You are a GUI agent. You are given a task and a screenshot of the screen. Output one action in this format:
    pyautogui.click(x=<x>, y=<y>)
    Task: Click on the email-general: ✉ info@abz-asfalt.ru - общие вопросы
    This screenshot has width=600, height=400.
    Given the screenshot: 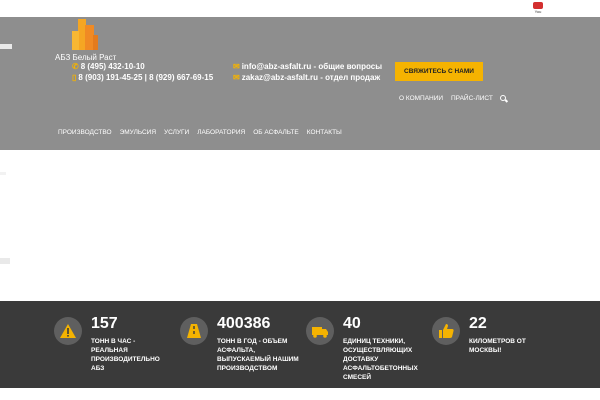 What is the action you would take?
    pyautogui.click(x=307, y=66)
    